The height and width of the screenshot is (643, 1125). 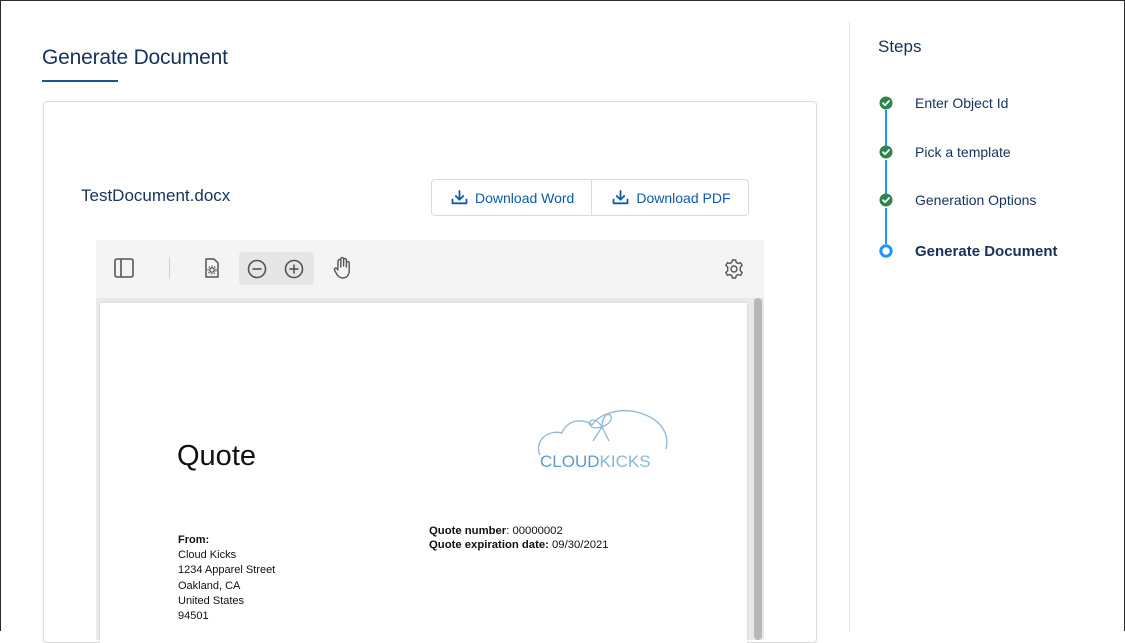 I want to click on zoom-out-icon, so click(x=257, y=269).